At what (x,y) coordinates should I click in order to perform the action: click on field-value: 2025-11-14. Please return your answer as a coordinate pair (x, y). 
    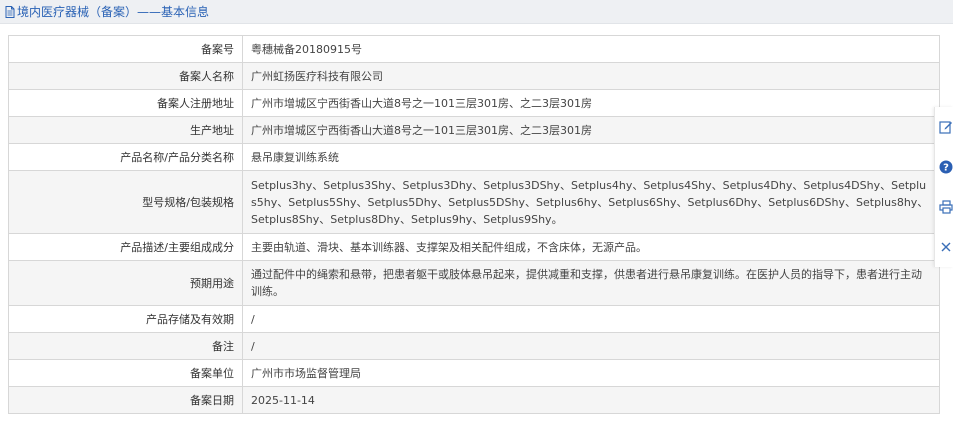
    Looking at the image, I should click on (591, 400).